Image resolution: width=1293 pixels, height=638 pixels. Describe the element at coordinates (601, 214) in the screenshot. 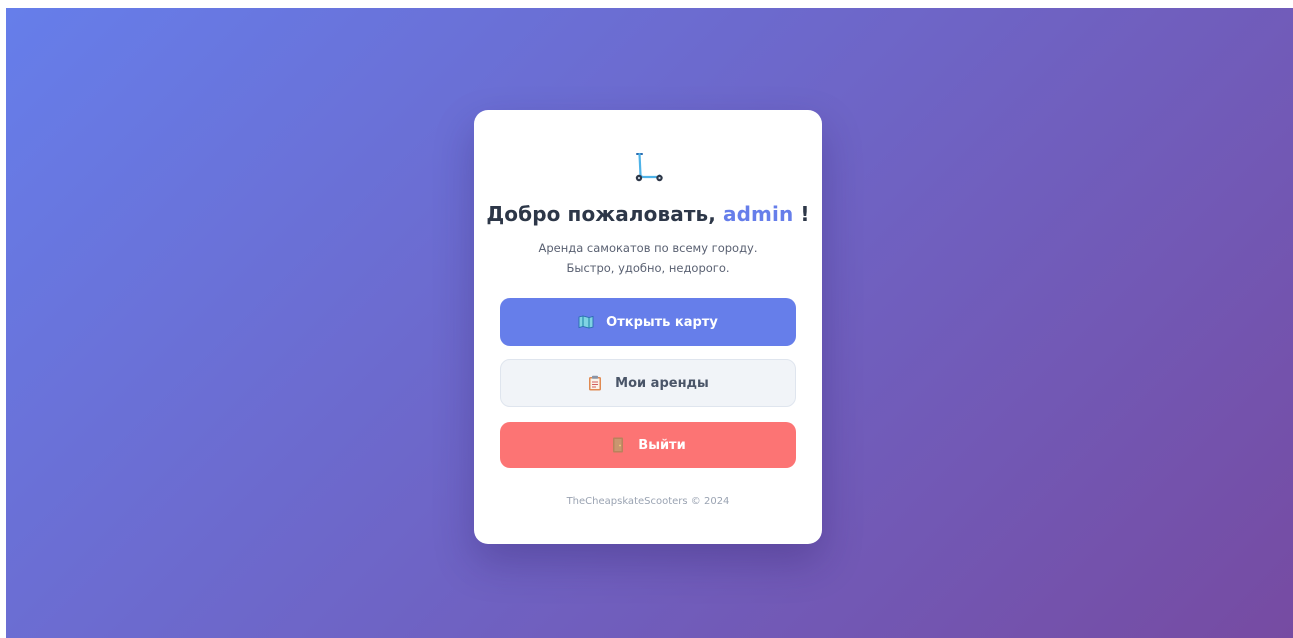

I see `title-greeting: Добро пожаловать,` at that location.